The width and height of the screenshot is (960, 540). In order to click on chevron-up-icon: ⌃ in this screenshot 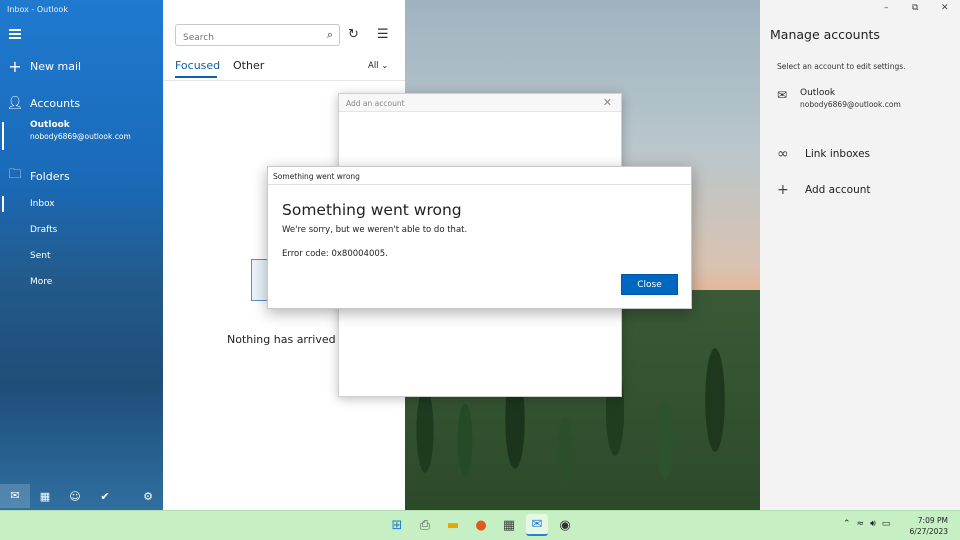, I will do `click(847, 524)`.